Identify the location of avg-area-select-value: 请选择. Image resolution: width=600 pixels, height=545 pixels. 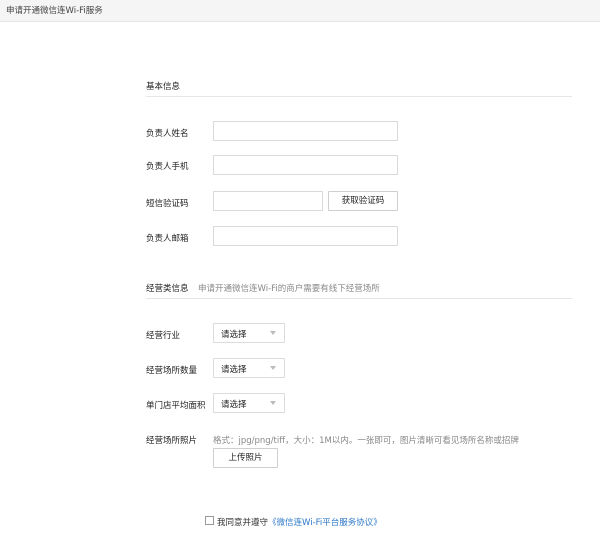
(234, 405).